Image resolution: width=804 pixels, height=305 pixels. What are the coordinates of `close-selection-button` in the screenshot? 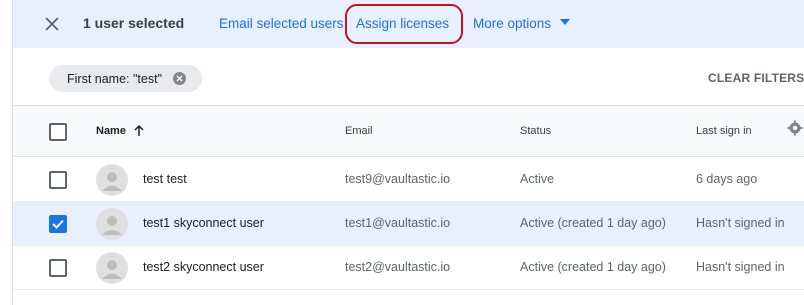 It's located at (52, 24).